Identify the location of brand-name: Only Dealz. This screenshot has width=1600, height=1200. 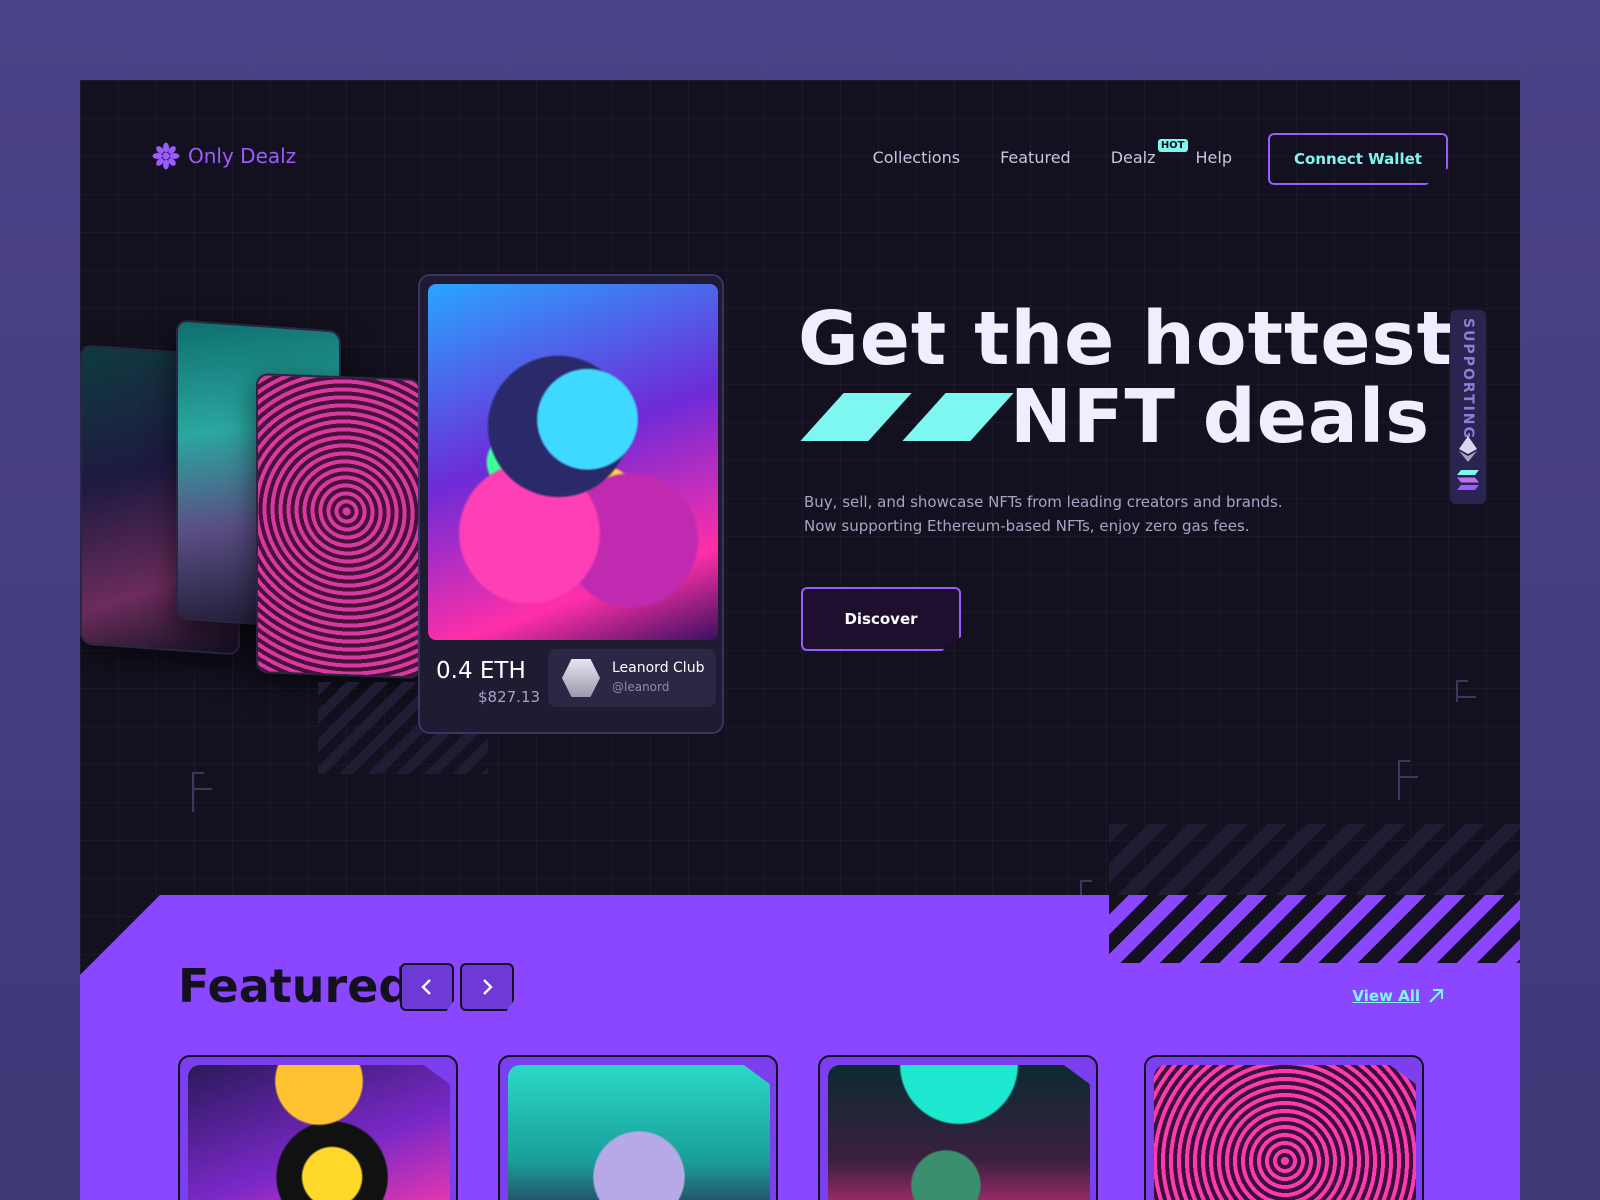
(242, 156).